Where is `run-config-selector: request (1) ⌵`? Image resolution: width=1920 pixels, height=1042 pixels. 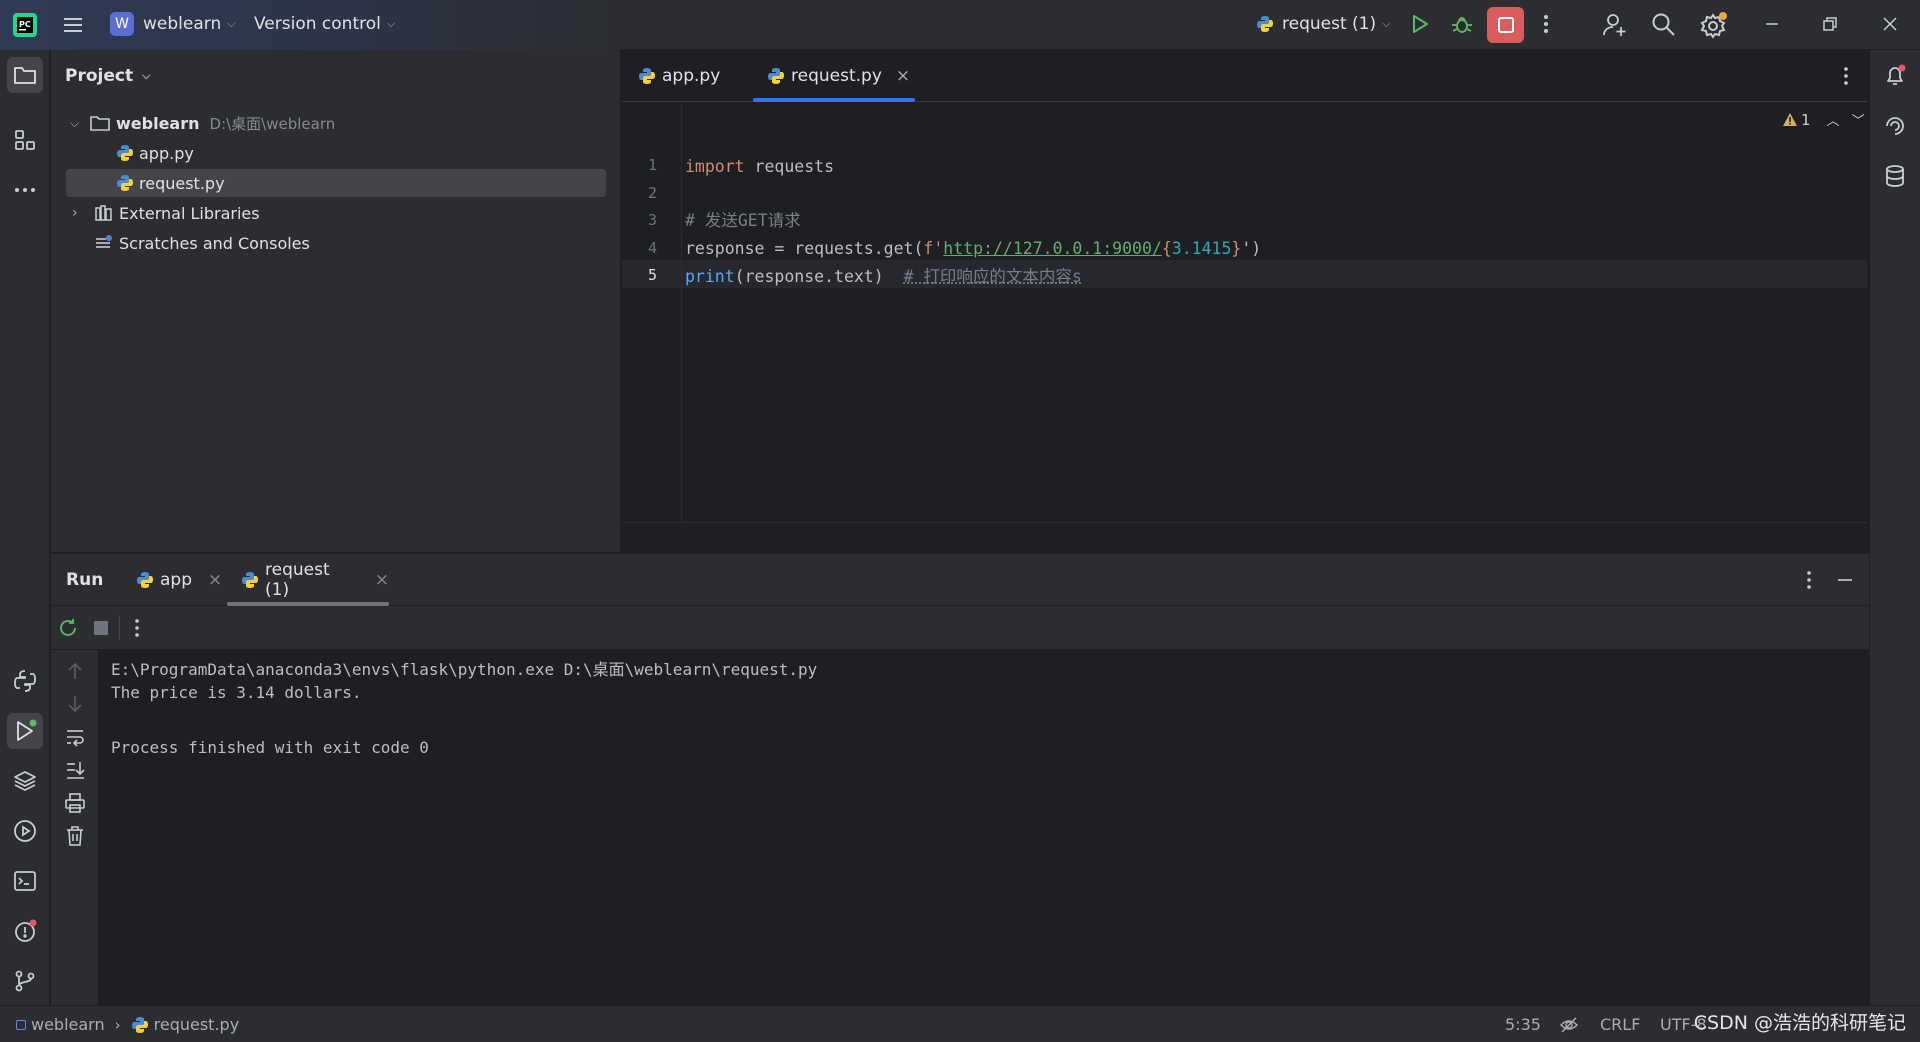 run-config-selector: request (1) ⌵ is located at coordinates (1323, 24).